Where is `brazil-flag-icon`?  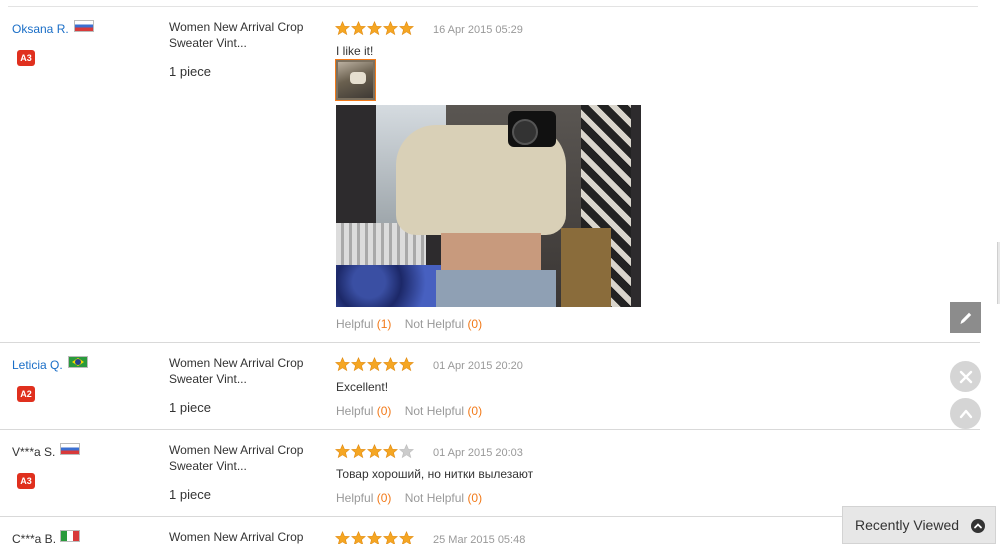 brazil-flag-icon is located at coordinates (78, 362).